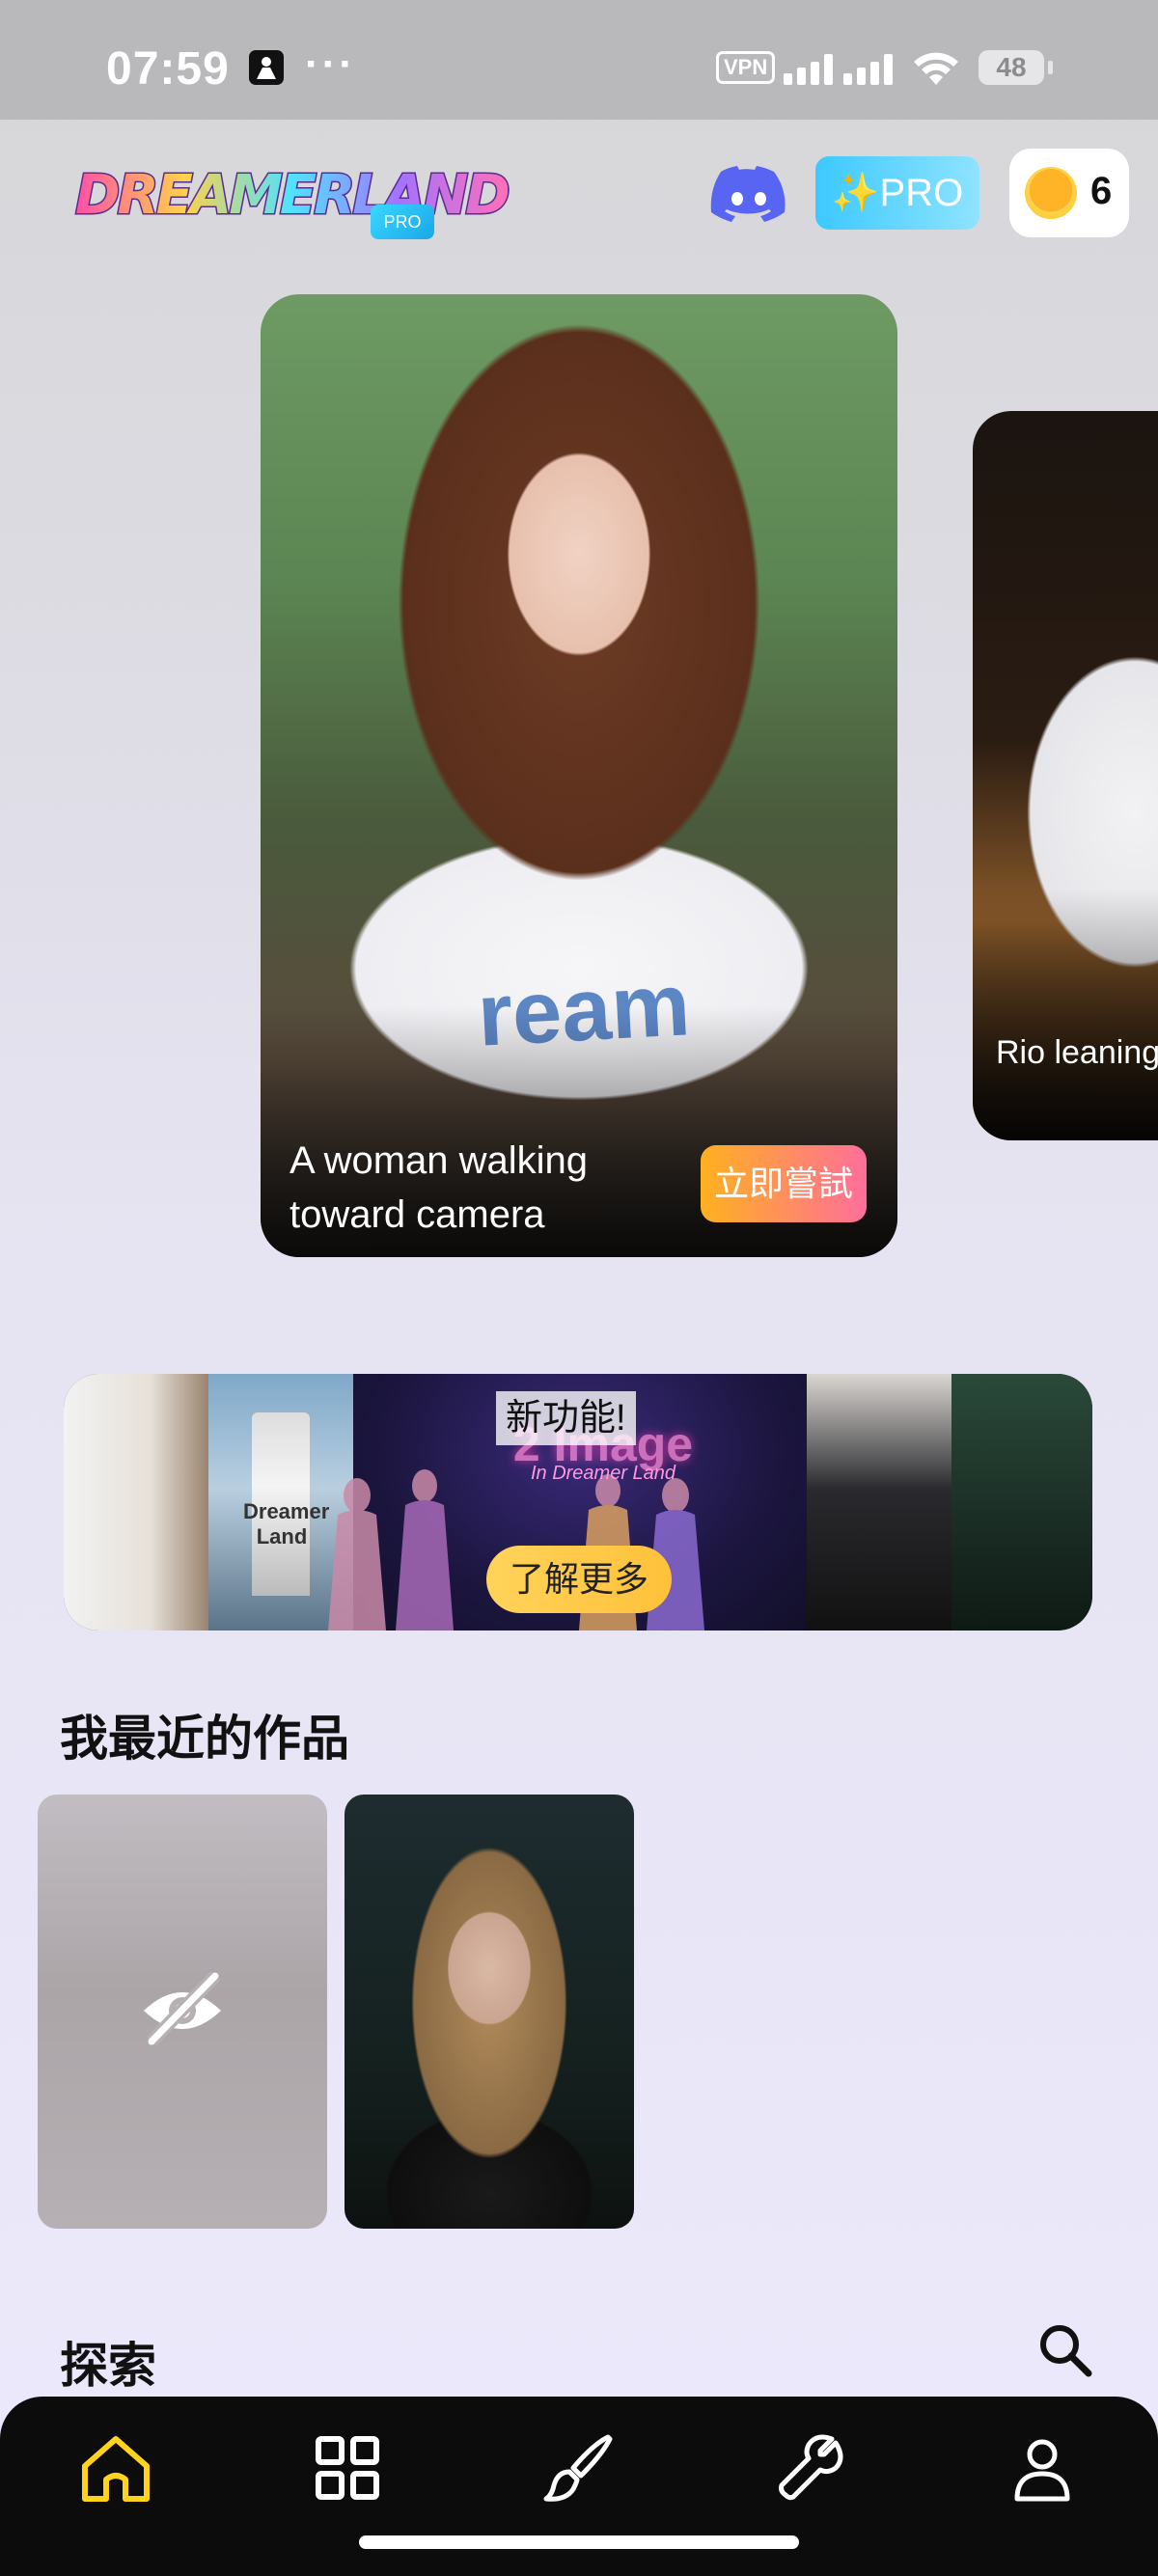 The image size is (1158, 2576). Describe the element at coordinates (1101, 191) in the screenshot. I see `coin-count: 6` at that location.